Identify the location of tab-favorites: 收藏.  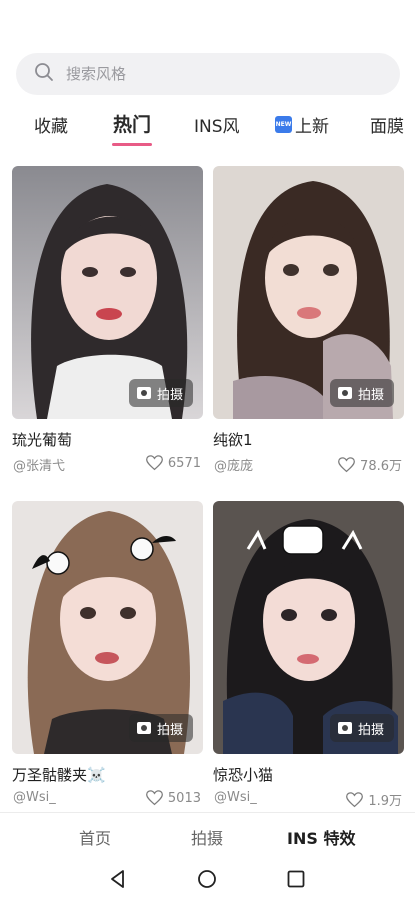
(51, 124).